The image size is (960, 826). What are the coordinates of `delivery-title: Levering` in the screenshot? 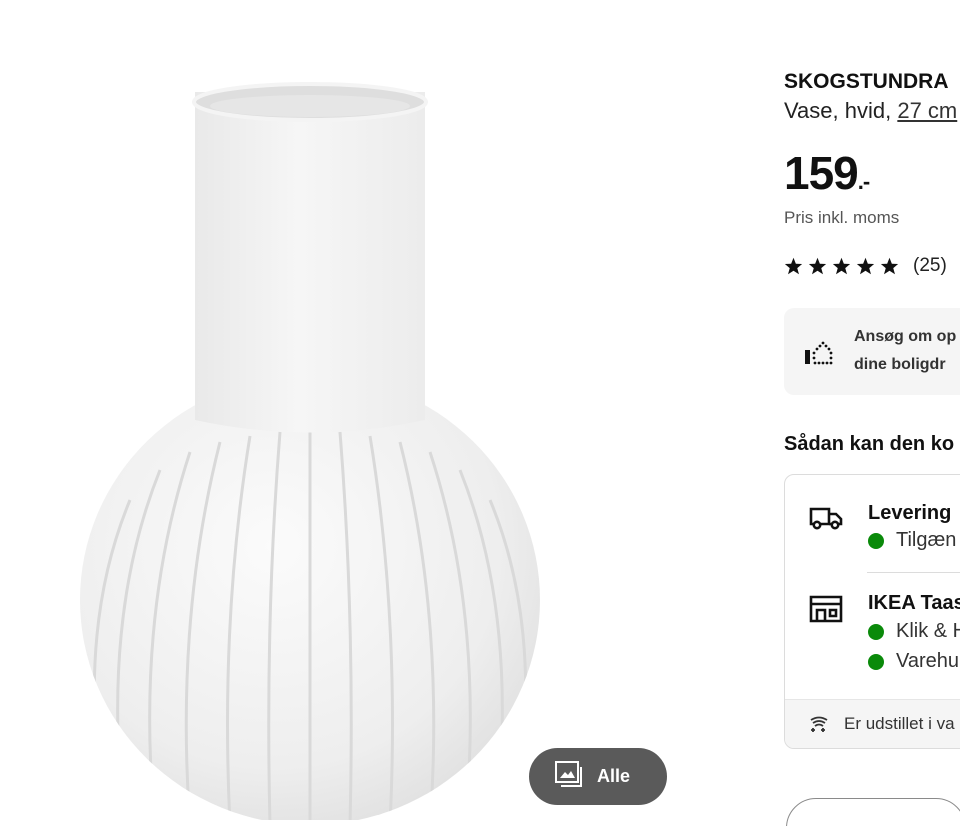 It's located at (910, 513).